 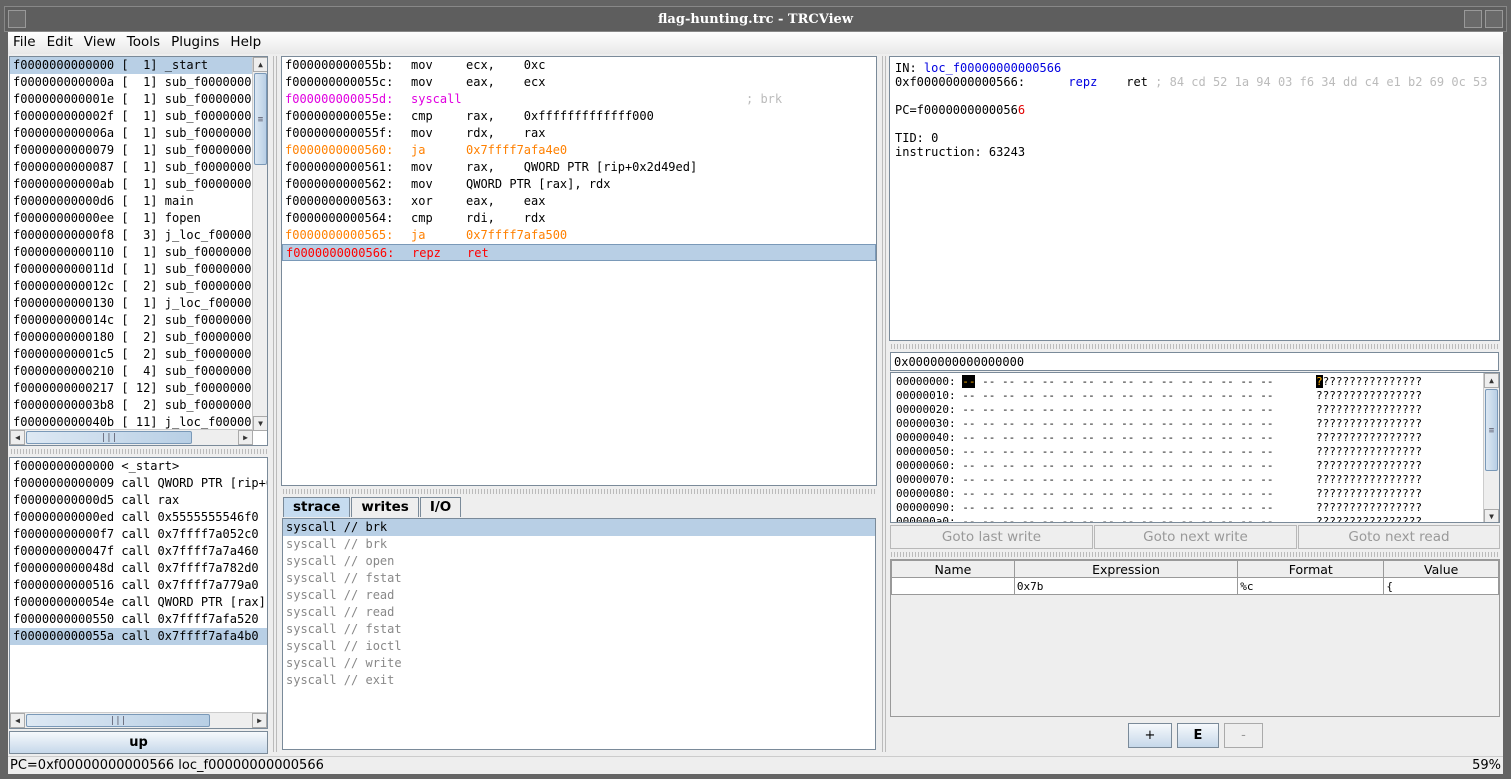 What do you see at coordinates (131, 388) in the screenshot?
I see `function-row: f0000000000217 [ 12] sub_f0000000` at bounding box center [131, 388].